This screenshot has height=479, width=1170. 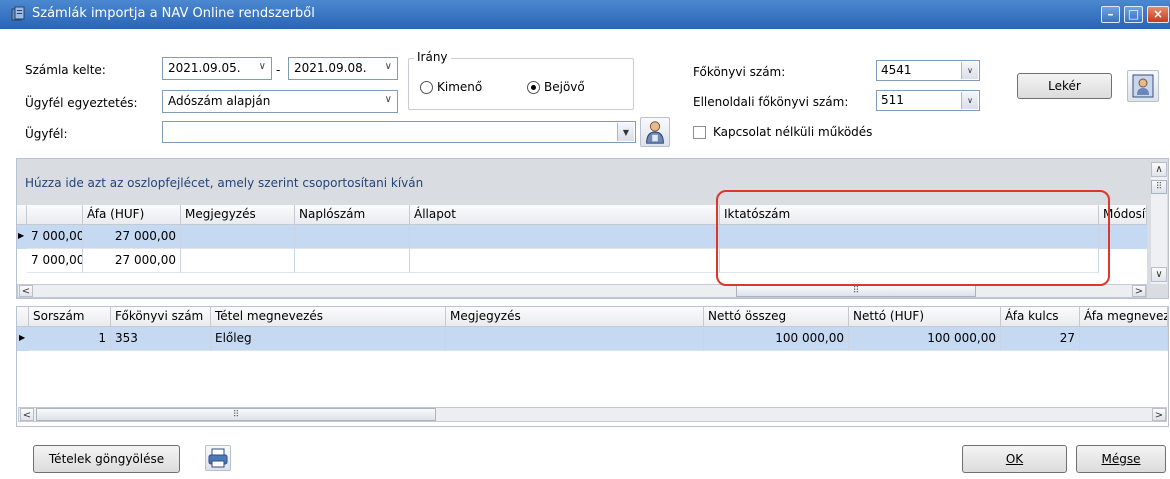 What do you see at coordinates (582, 291) in the screenshot?
I see `upper-hscrollbar: < ⠿ >` at bounding box center [582, 291].